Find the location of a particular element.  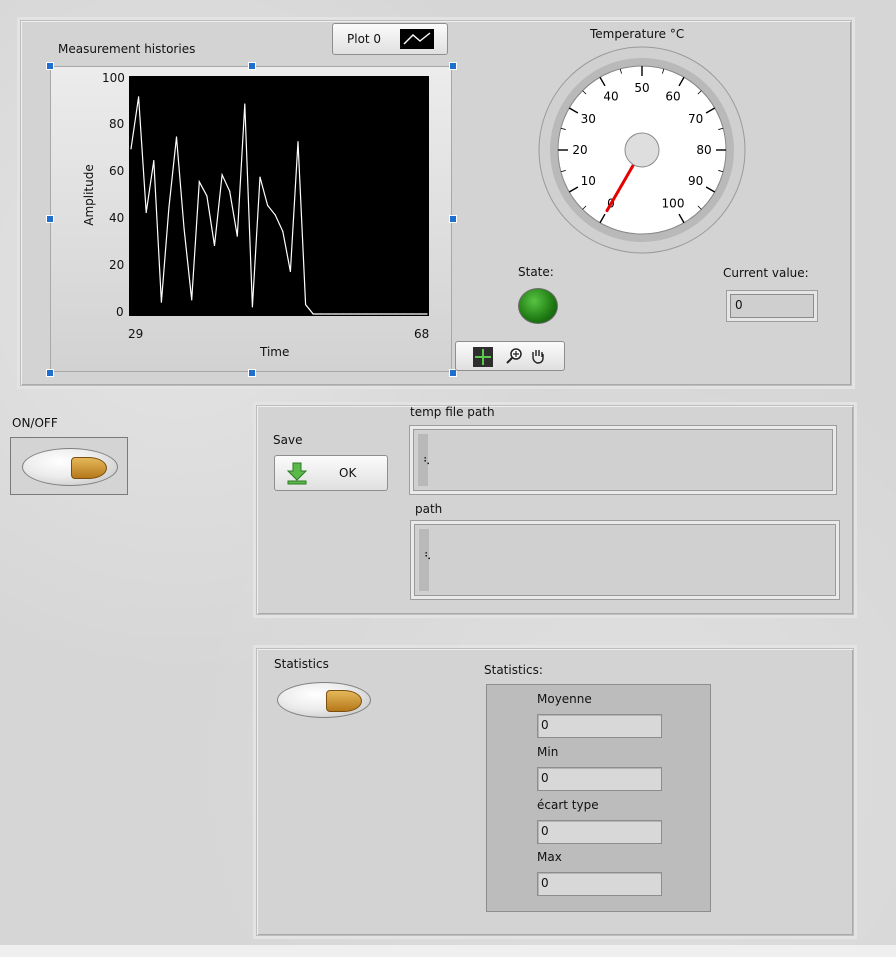

x-tick-68: 68 is located at coordinates (422, 334).